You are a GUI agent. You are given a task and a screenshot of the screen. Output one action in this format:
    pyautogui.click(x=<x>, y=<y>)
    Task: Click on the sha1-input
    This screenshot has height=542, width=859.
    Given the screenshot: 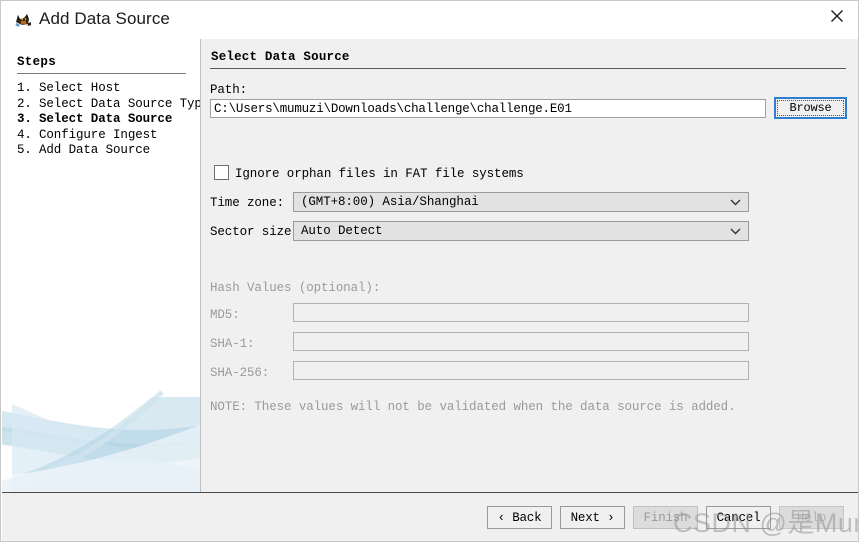 What is the action you would take?
    pyautogui.click(x=521, y=341)
    